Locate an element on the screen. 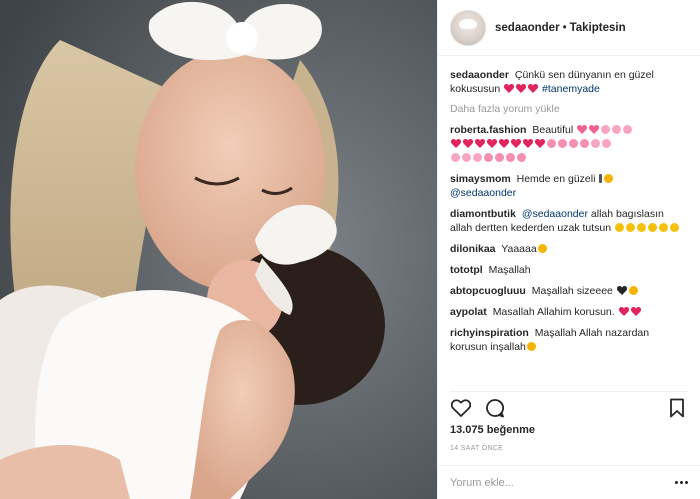 This screenshot has height=499, width=700. comment-user: roberta.fashion is located at coordinates (488, 130).